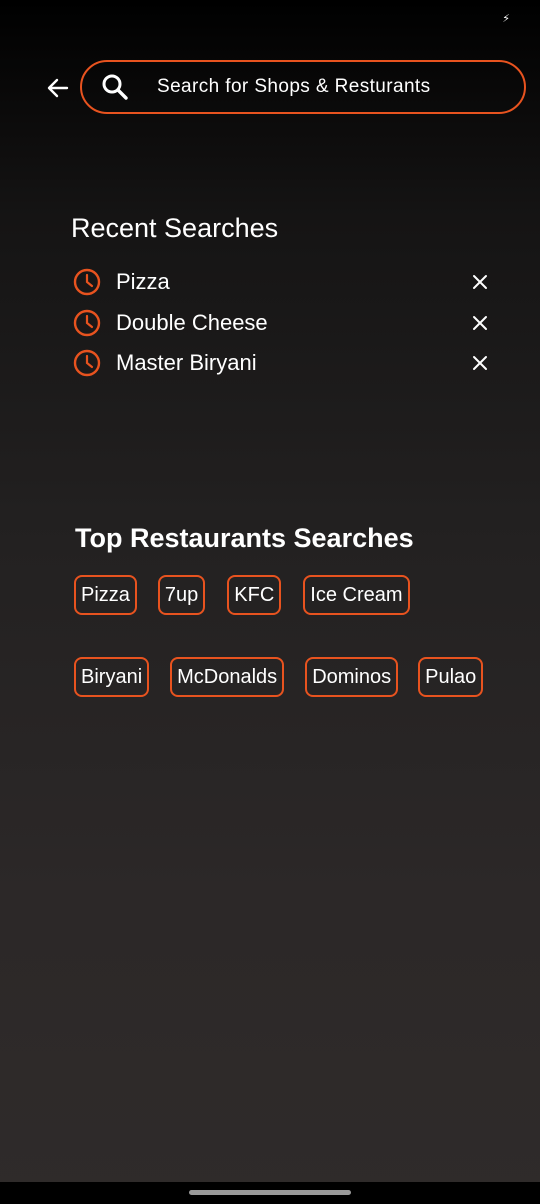 The height and width of the screenshot is (1204, 540). What do you see at coordinates (254, 595) in the screenshot?
I see `chip-kfc: KFC` at bounding box center [254, 595].